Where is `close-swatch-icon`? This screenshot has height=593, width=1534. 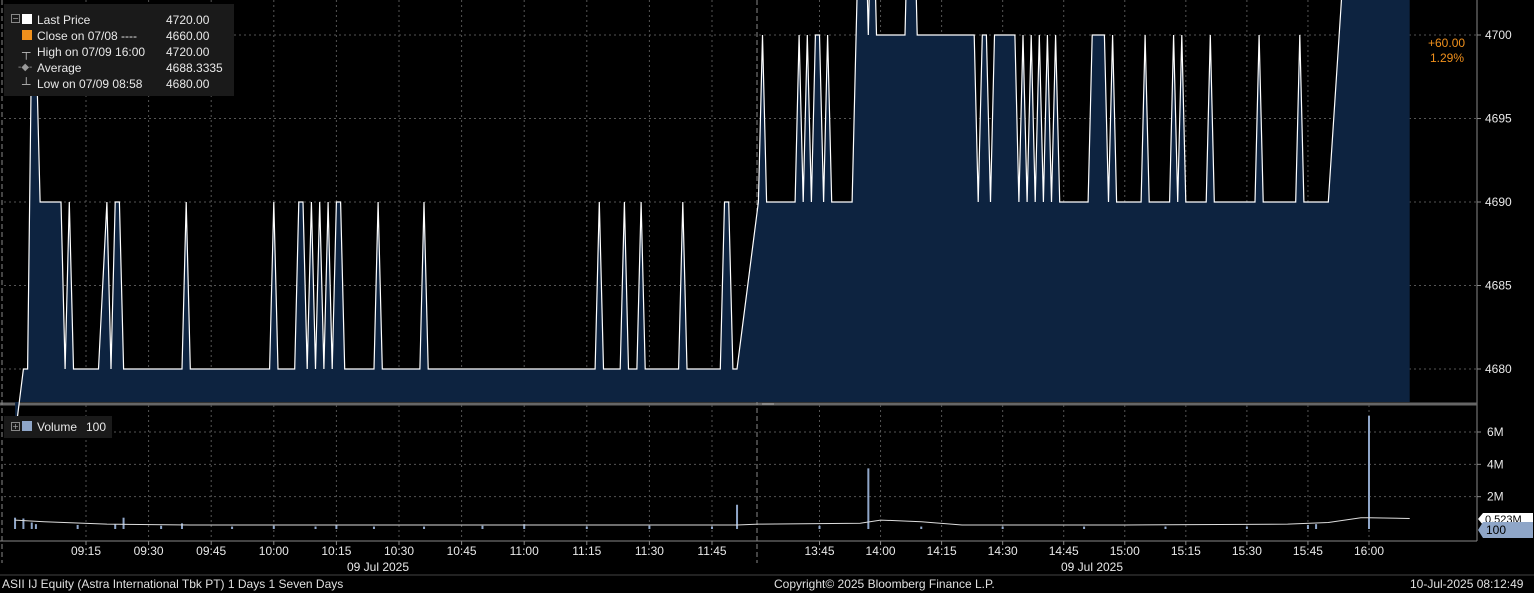 close-swatch-icon is located at coordinates (27, 35).